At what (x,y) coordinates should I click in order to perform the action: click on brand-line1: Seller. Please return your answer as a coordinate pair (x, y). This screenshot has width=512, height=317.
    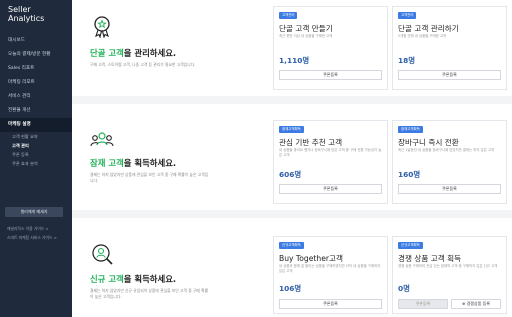
    Looking at the image, I should click on (19, 9).